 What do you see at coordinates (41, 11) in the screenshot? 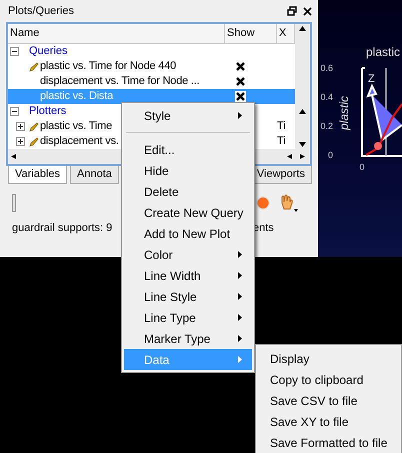
I see `panel-title: Plots/Queries` at bounding box center [41, 11].